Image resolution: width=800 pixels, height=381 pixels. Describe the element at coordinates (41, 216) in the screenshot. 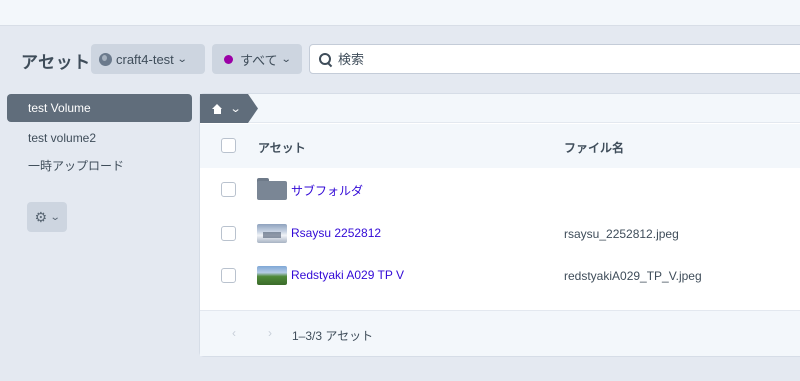

I see `gear-icon: ⚙` at that location.